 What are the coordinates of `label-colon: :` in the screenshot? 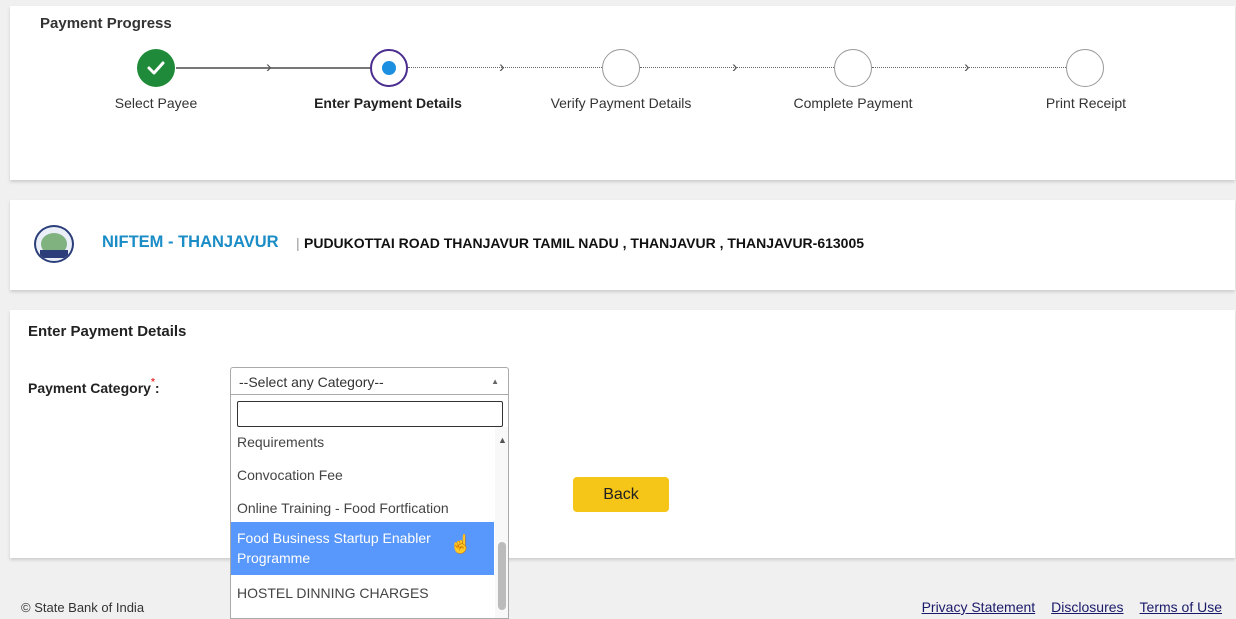 It's located at (157, 388).